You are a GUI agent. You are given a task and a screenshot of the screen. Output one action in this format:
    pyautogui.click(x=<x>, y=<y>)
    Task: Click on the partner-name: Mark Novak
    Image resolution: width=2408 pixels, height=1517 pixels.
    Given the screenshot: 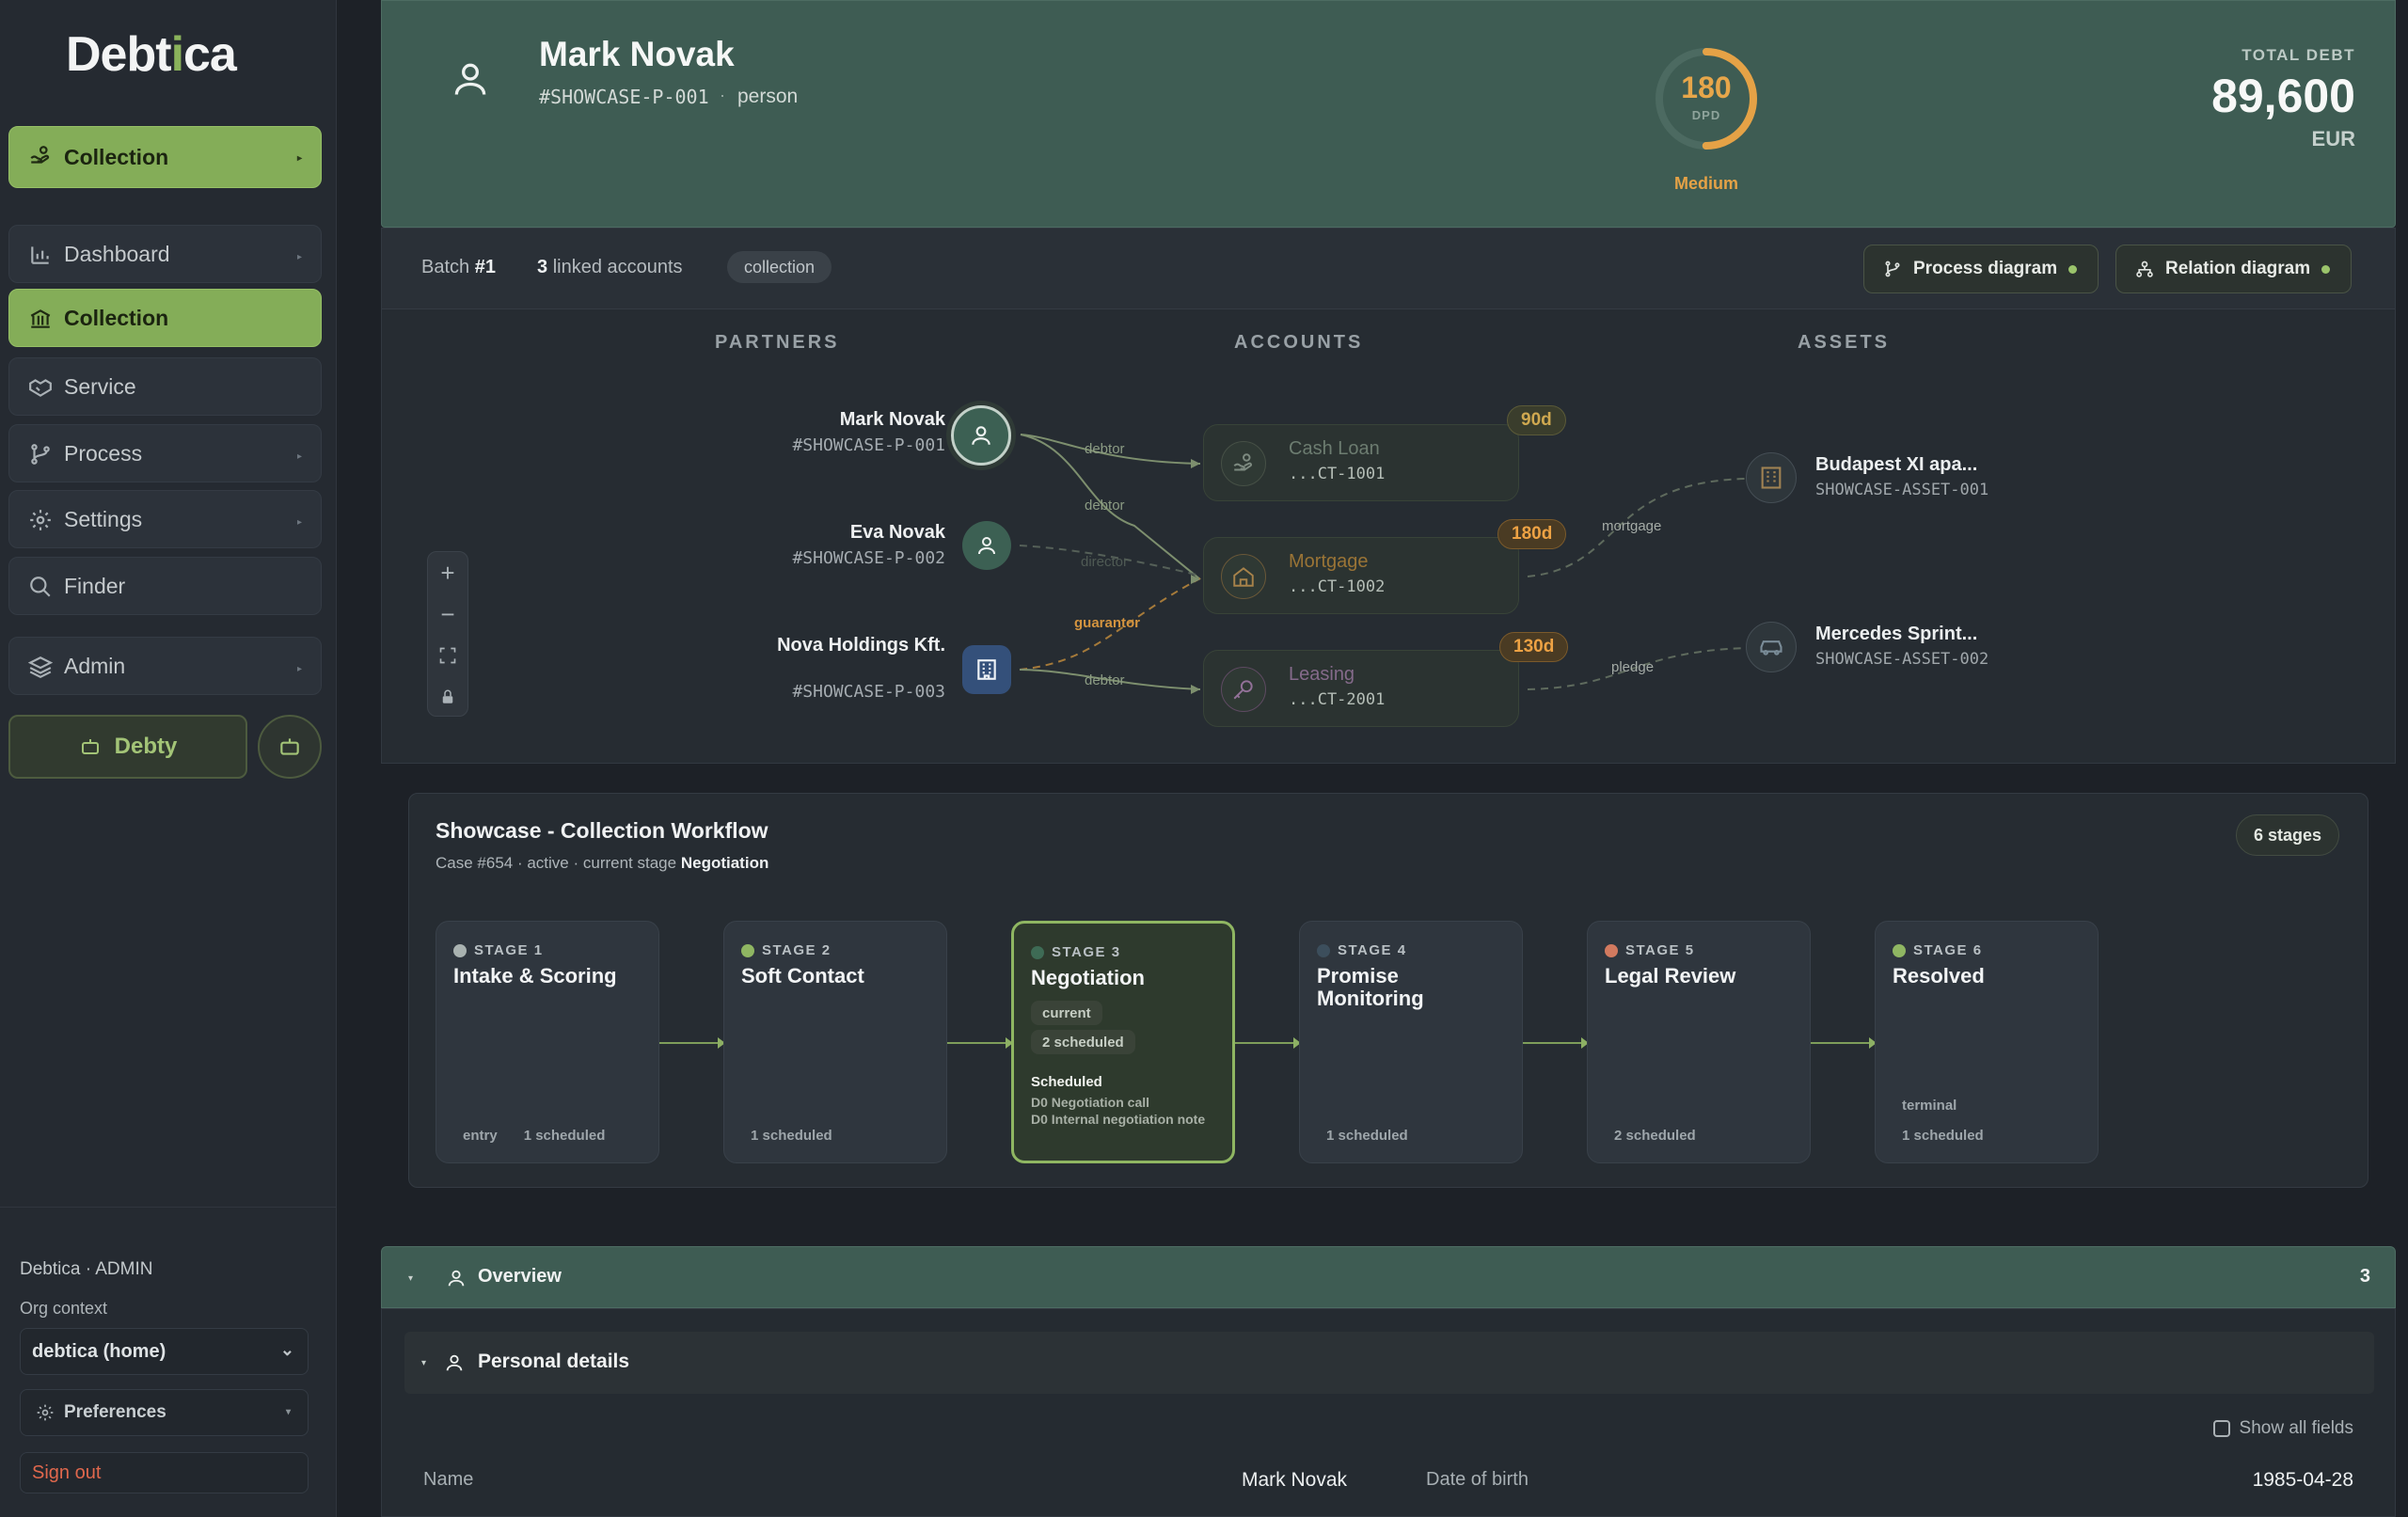 What is the action you would take?
    pyautogui.click(x=842, y=420)
    